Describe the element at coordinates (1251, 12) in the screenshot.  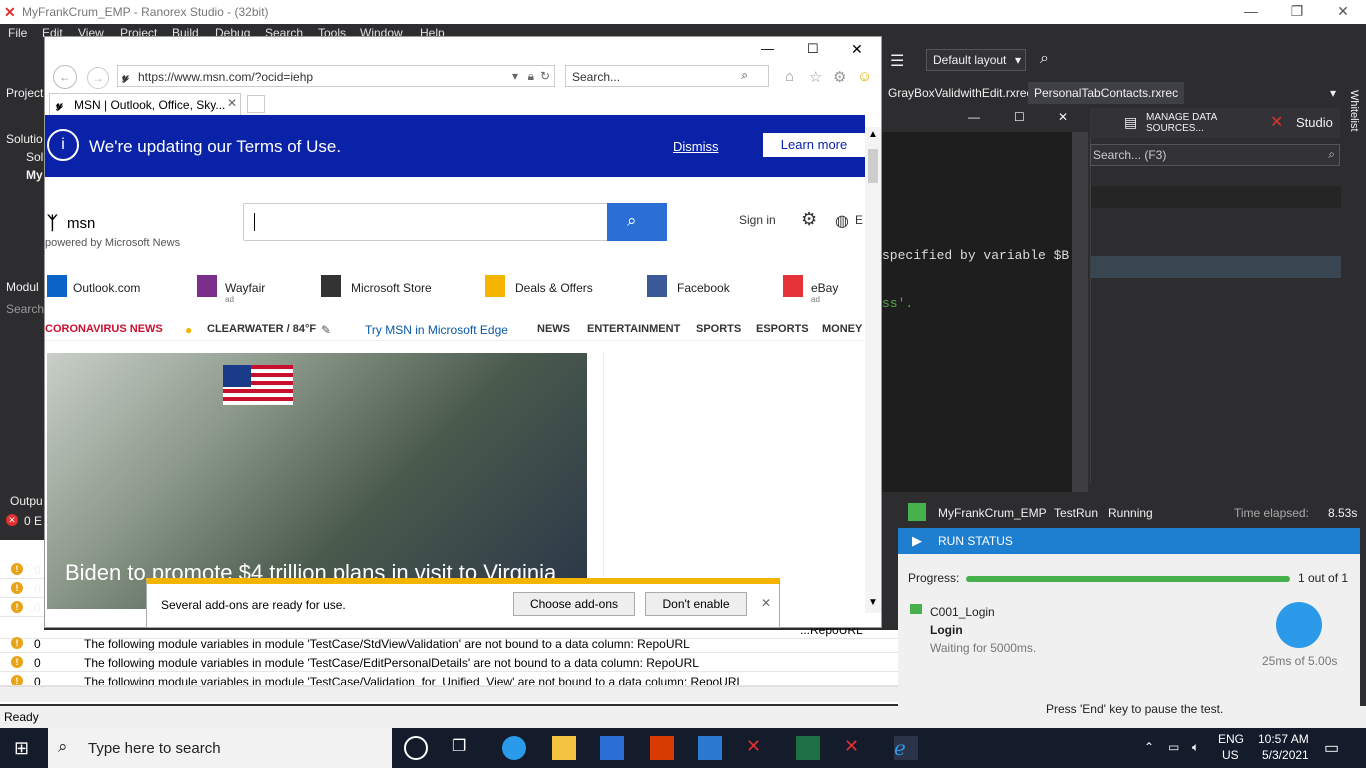
I see `minimize-button: —` at that location.